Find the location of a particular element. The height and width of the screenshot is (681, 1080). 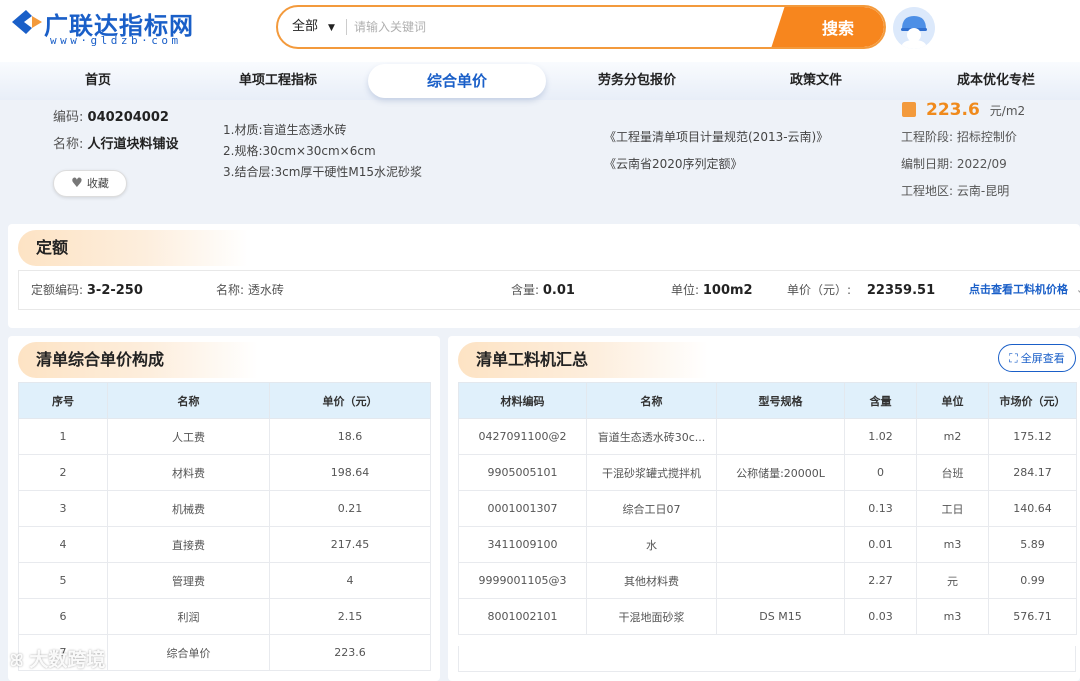

nav-home: 首页 is located at coordinates (98, 81).